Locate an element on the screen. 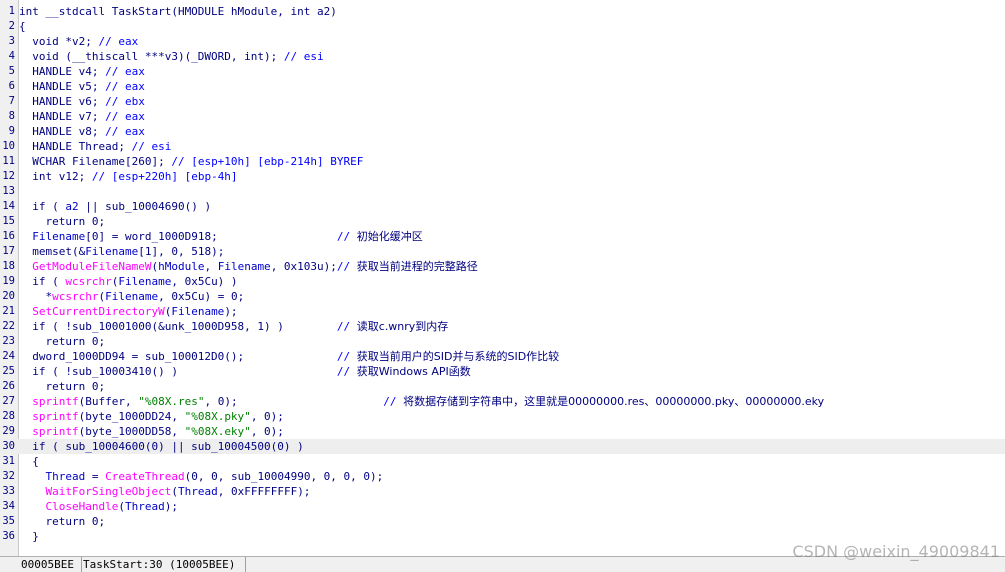 This screenshot has height=572, width=1005. code-text: HANDLE v6; // ebx is located at coordinates (82, 101).